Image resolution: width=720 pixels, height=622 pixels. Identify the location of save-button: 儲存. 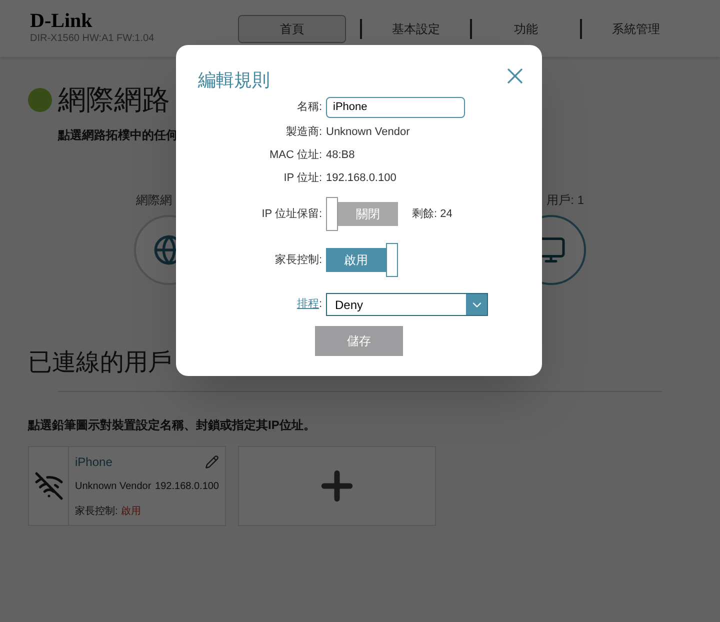
(359, 341).